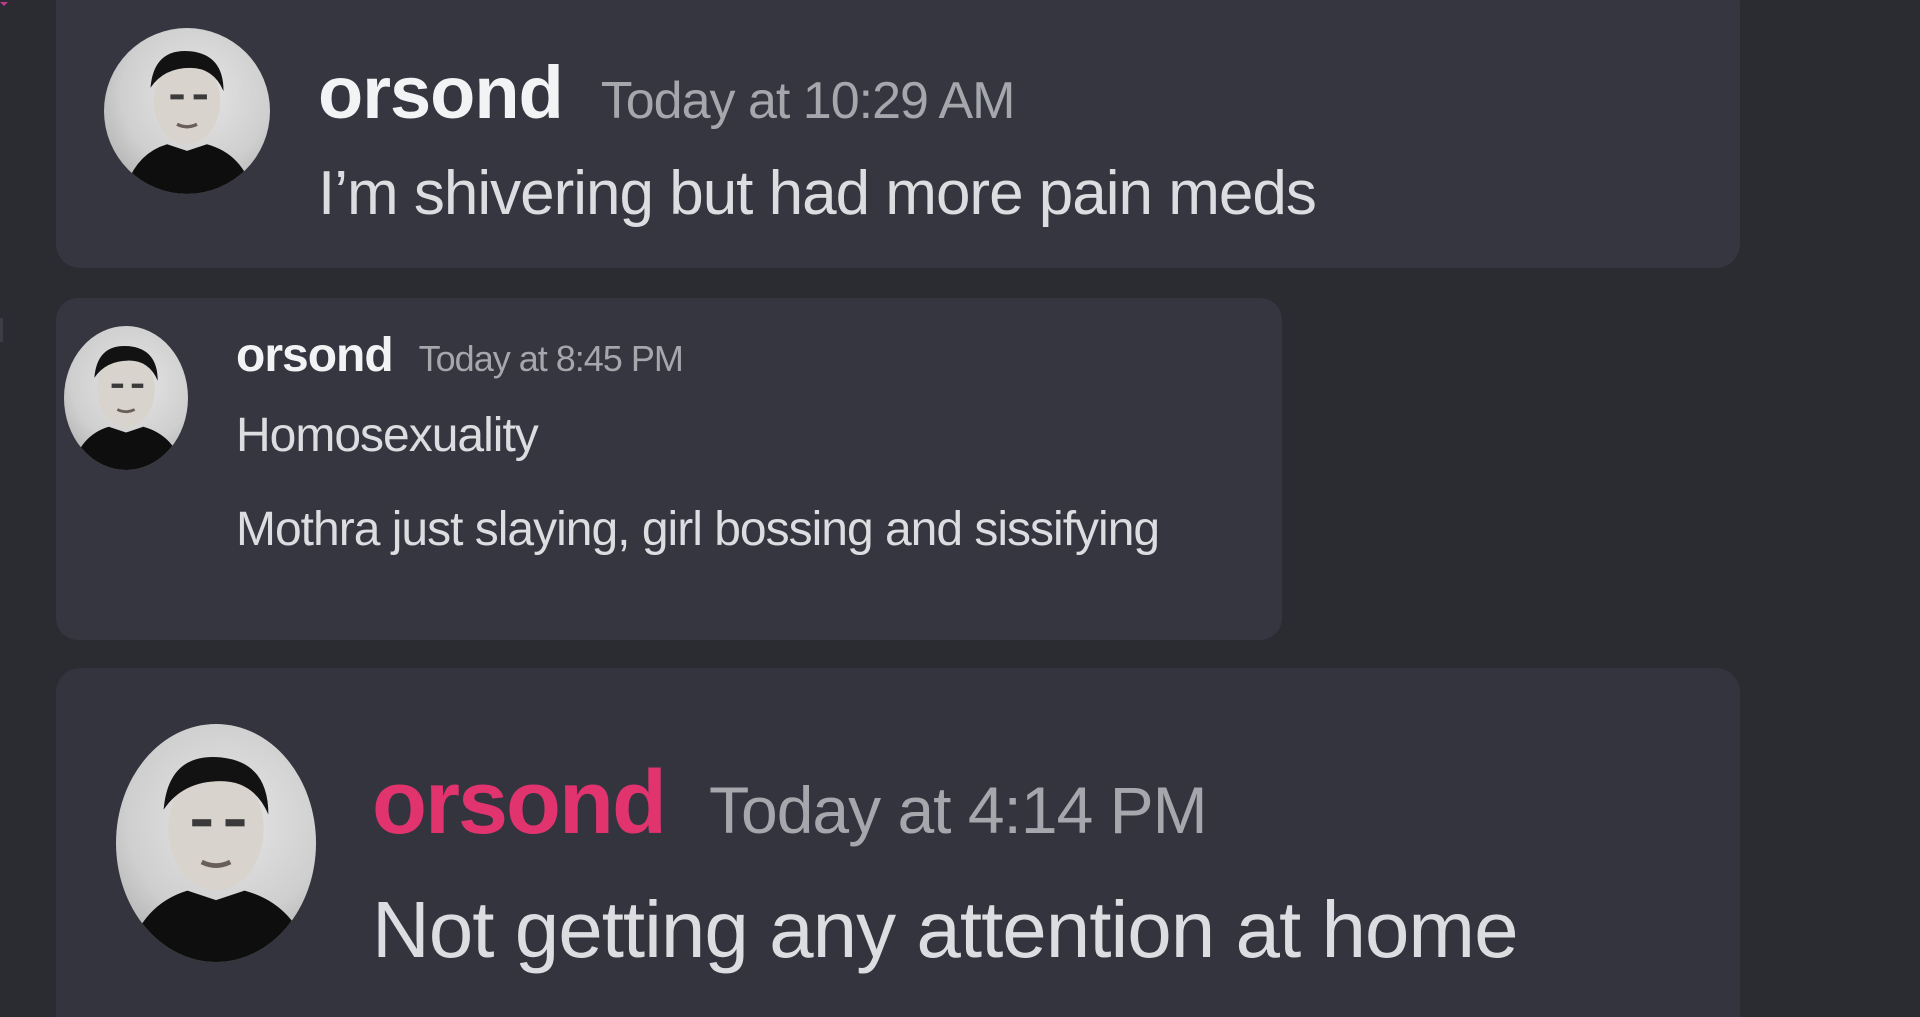 This screenshot has width=1920, height=1017. I want to click on message-header: orsond Today at 10:29 AM, so click(666, 92).